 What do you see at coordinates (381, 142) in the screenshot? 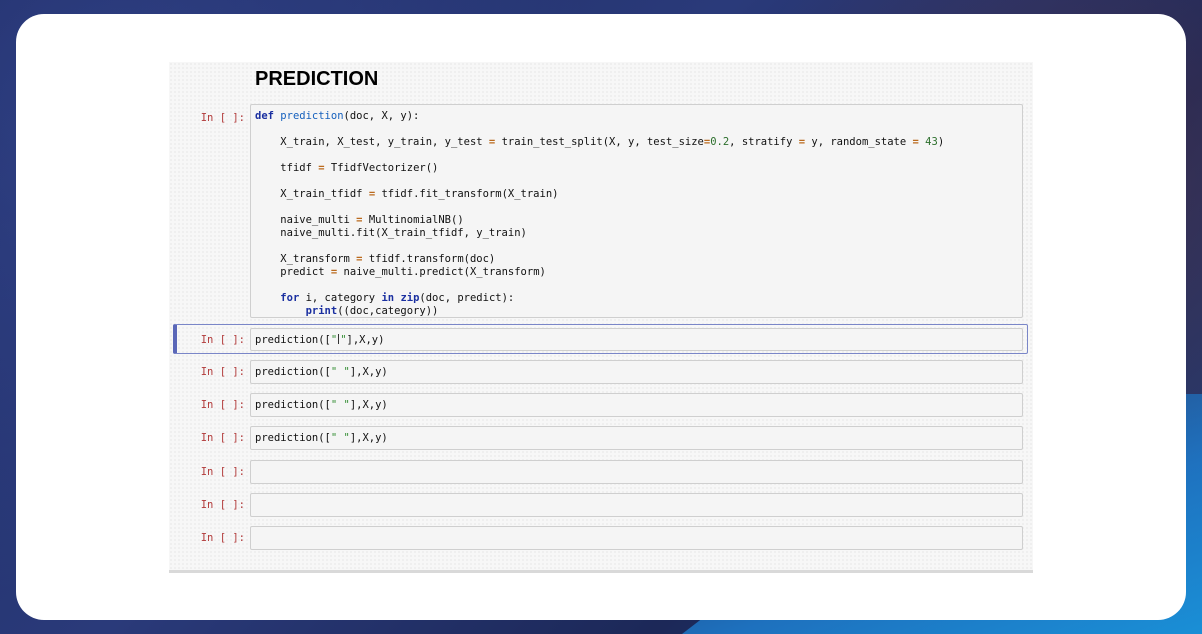
I see `code-token: X_train, X_test, y_train, y_test` at bounding box center [381, 142].